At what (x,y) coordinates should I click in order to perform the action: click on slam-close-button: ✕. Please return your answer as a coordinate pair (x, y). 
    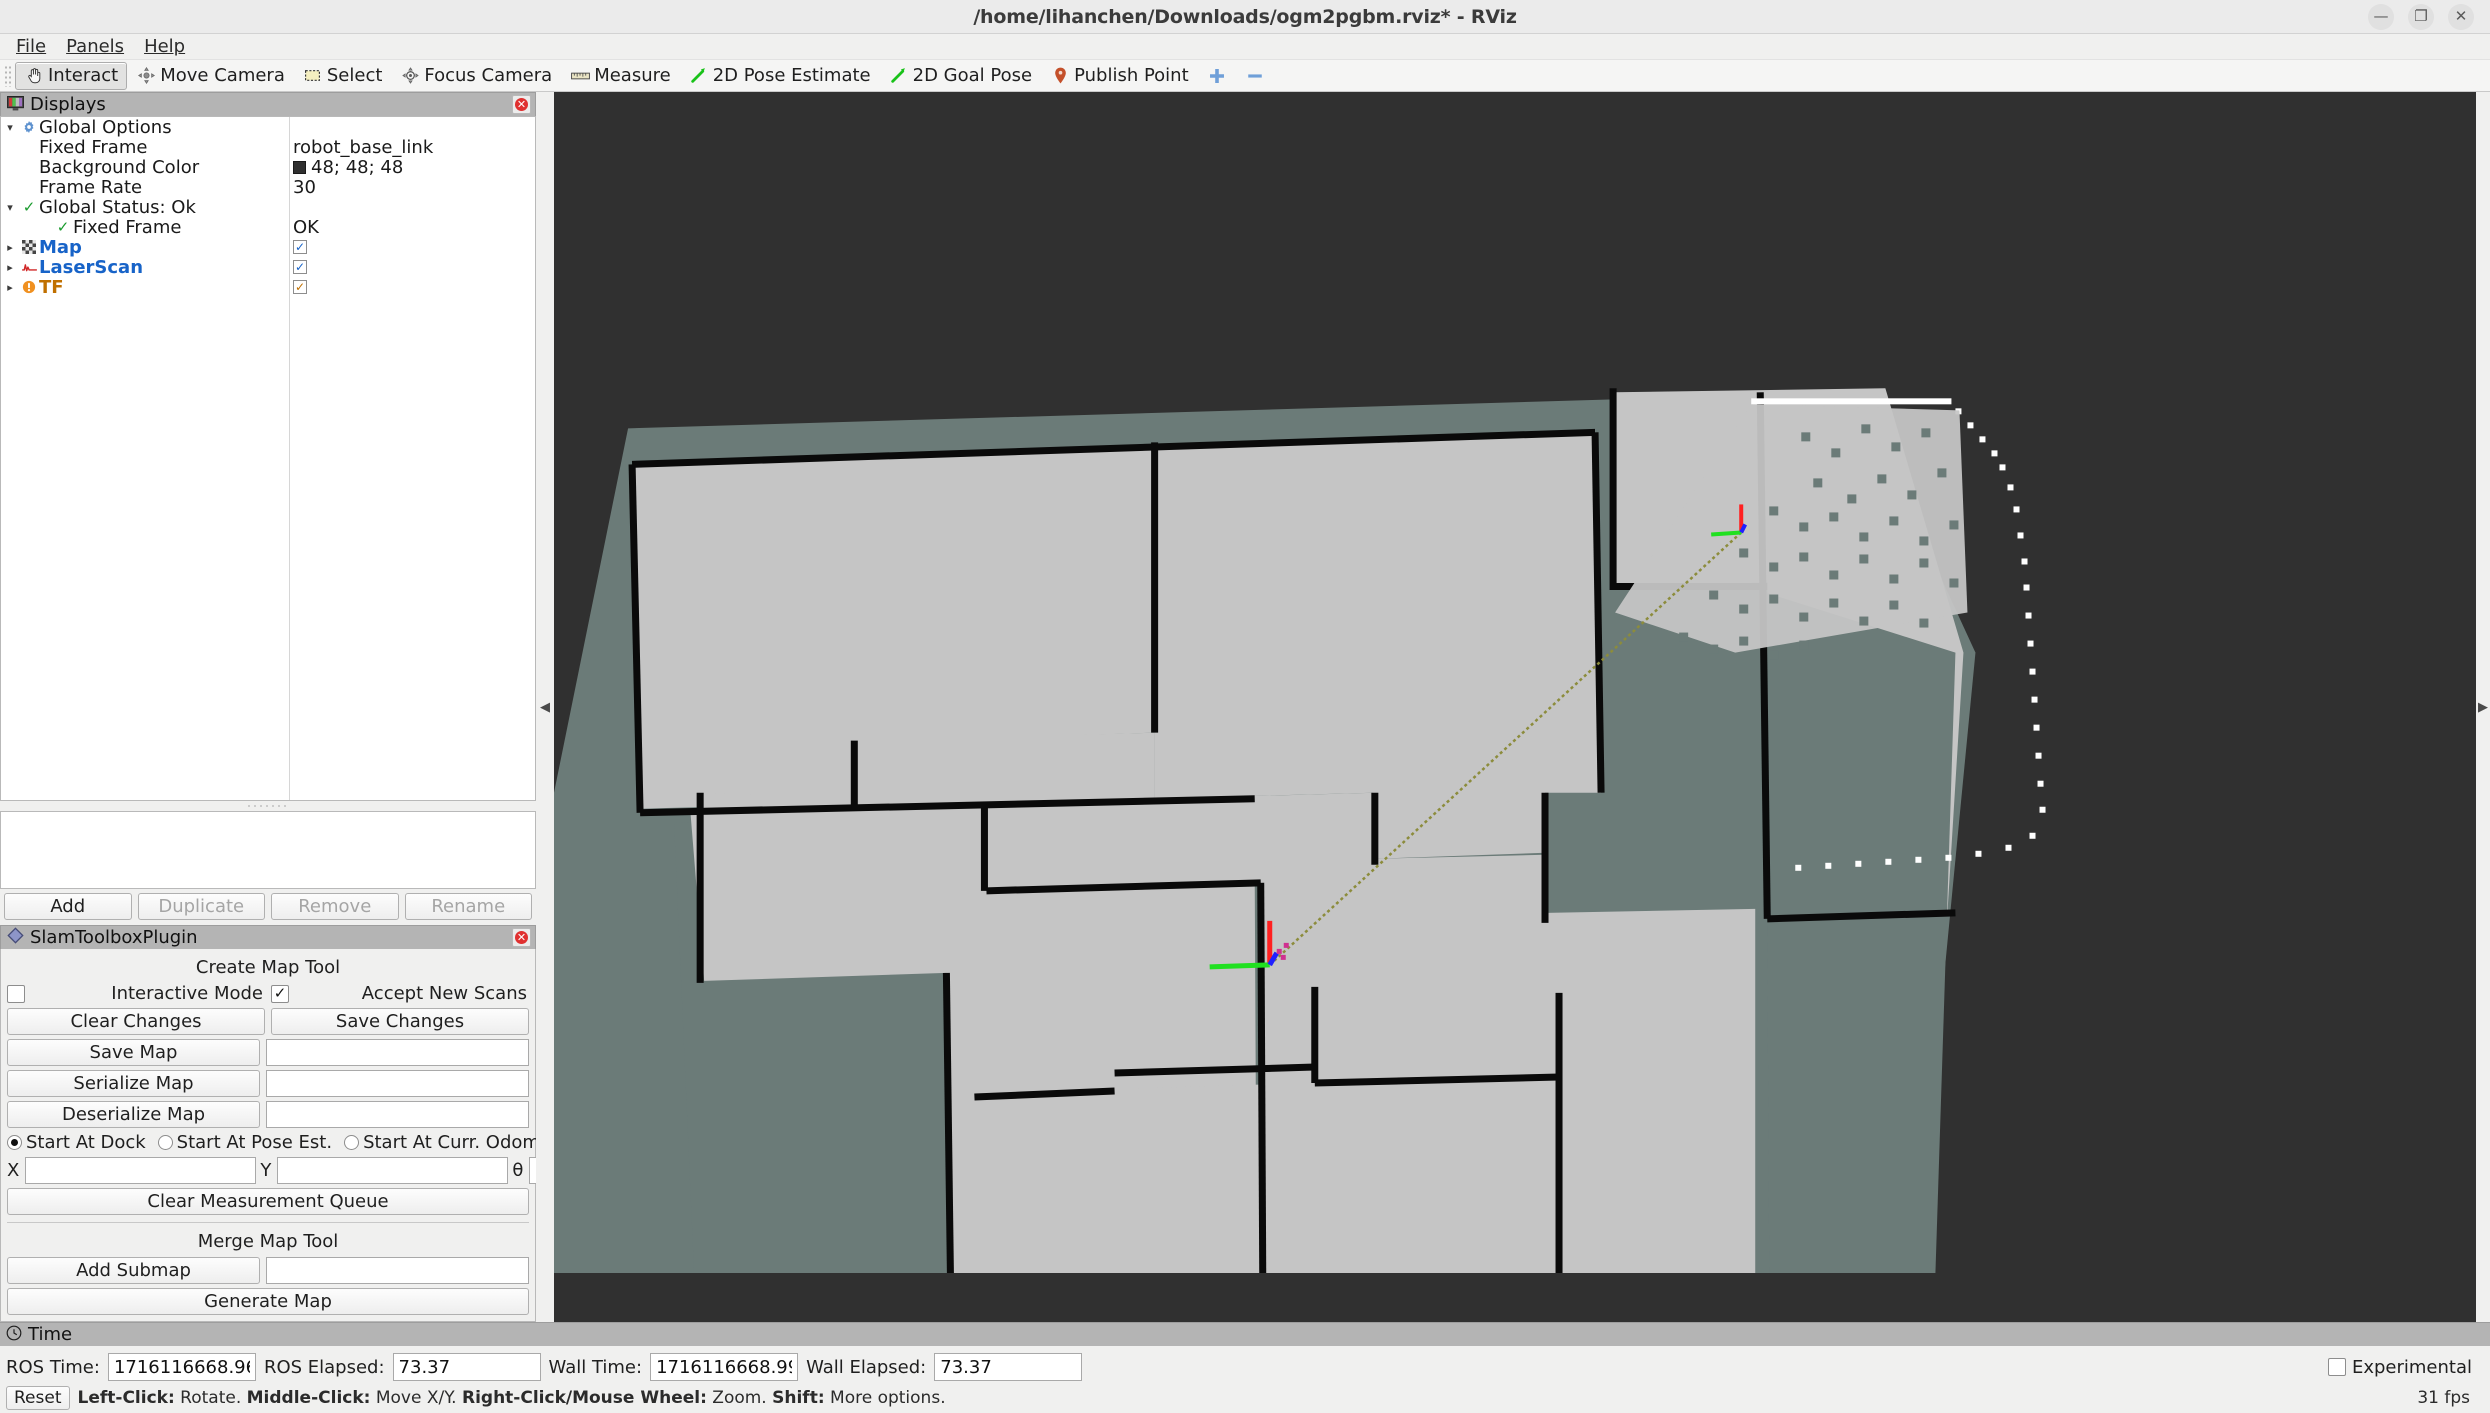
    Looking at the image, I should click on (521, 937).